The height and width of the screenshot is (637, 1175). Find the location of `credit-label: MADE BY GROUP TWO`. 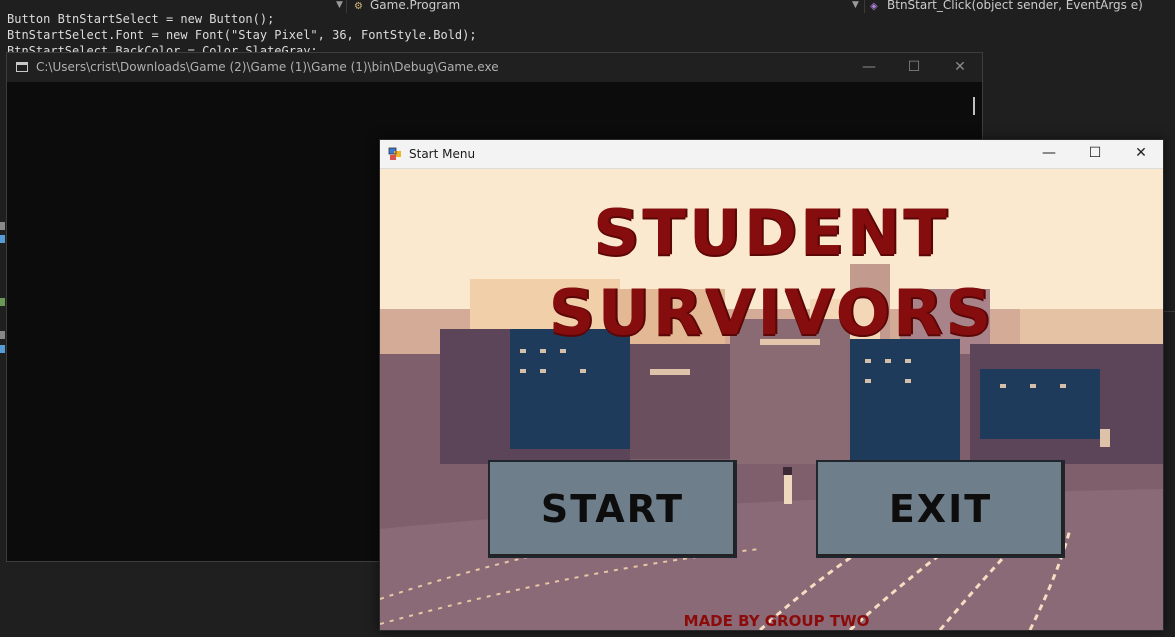

credit-label: MADE BY GROUP TWO is located at coordinates (776, 621).